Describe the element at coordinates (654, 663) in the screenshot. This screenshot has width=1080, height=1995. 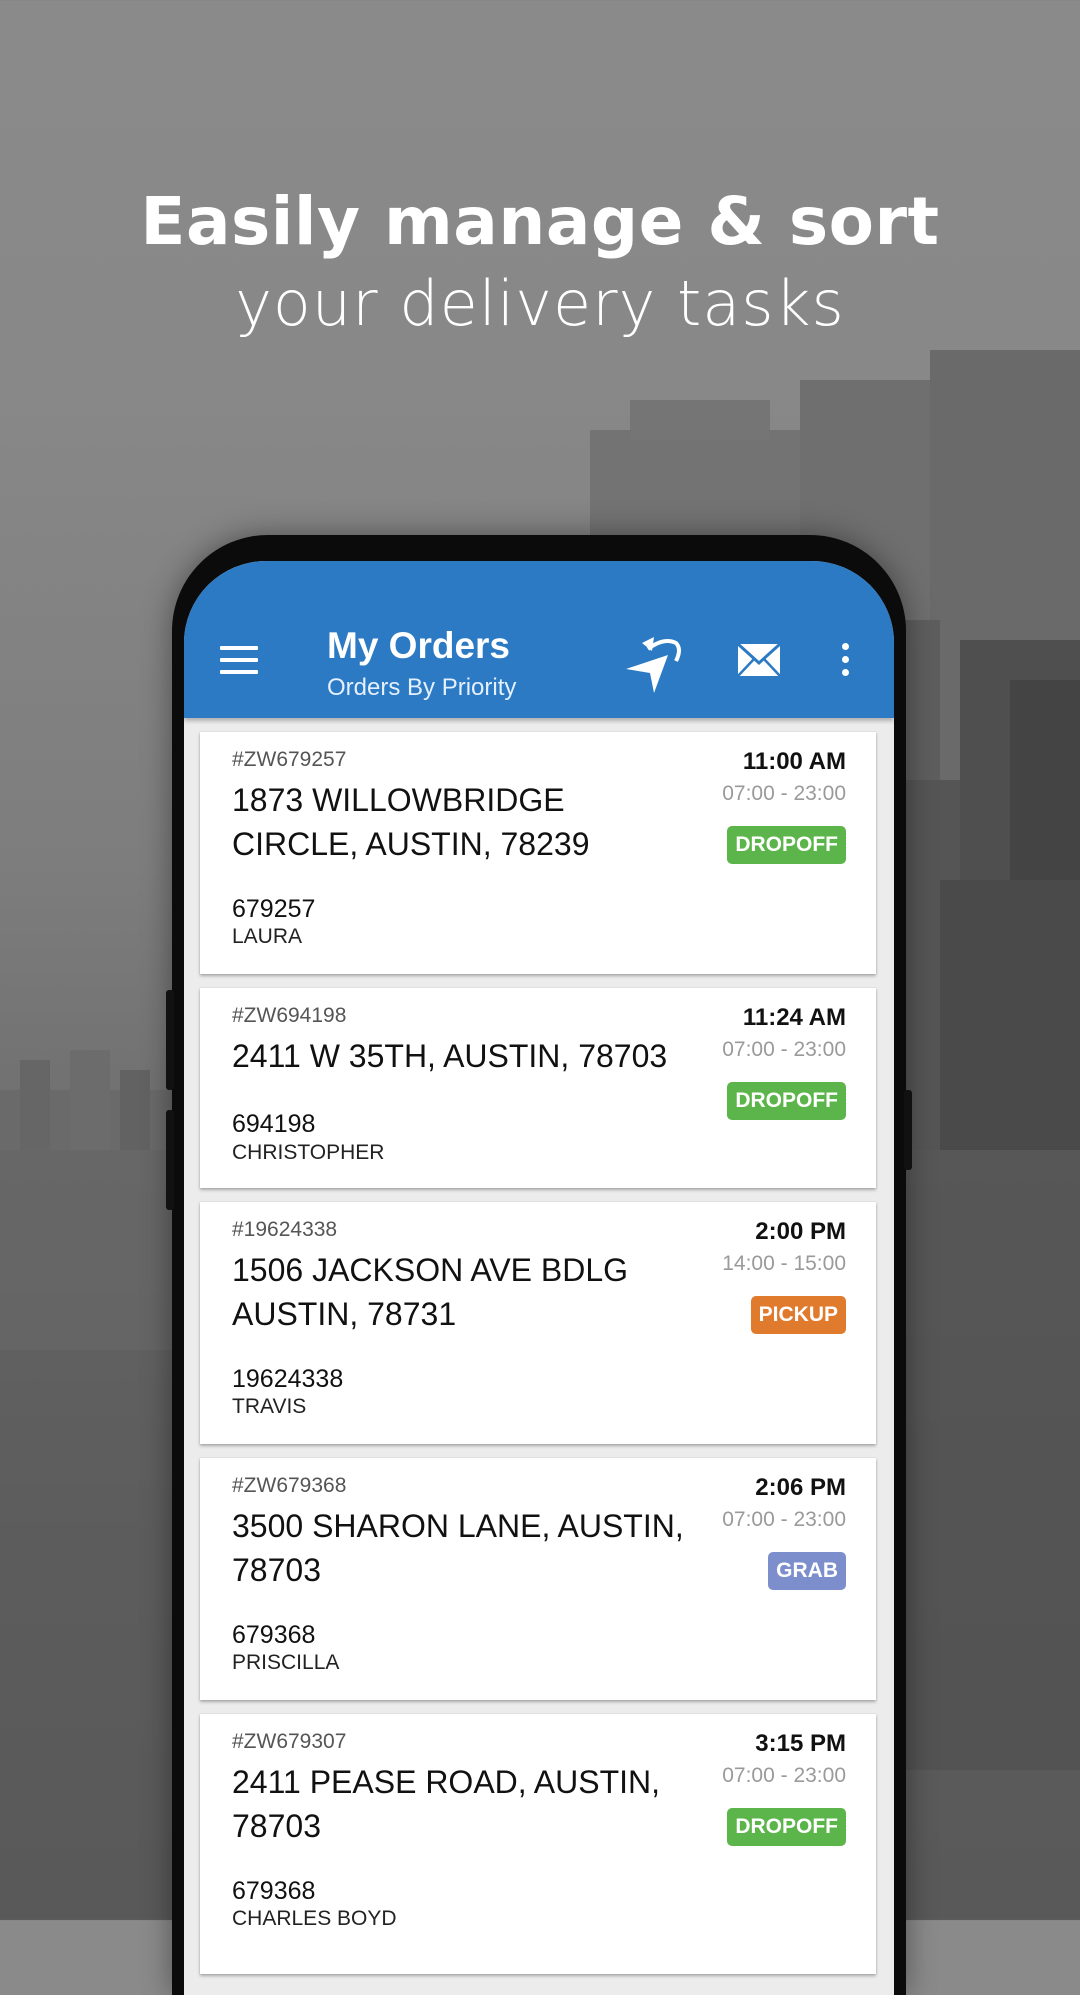
I see `navigation-arrow-icon` at that location.